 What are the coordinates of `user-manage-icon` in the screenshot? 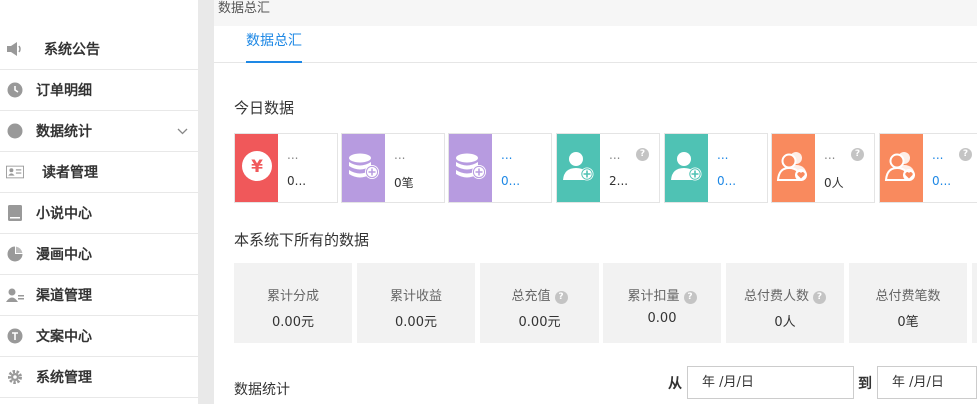 It's located at (15, 295).